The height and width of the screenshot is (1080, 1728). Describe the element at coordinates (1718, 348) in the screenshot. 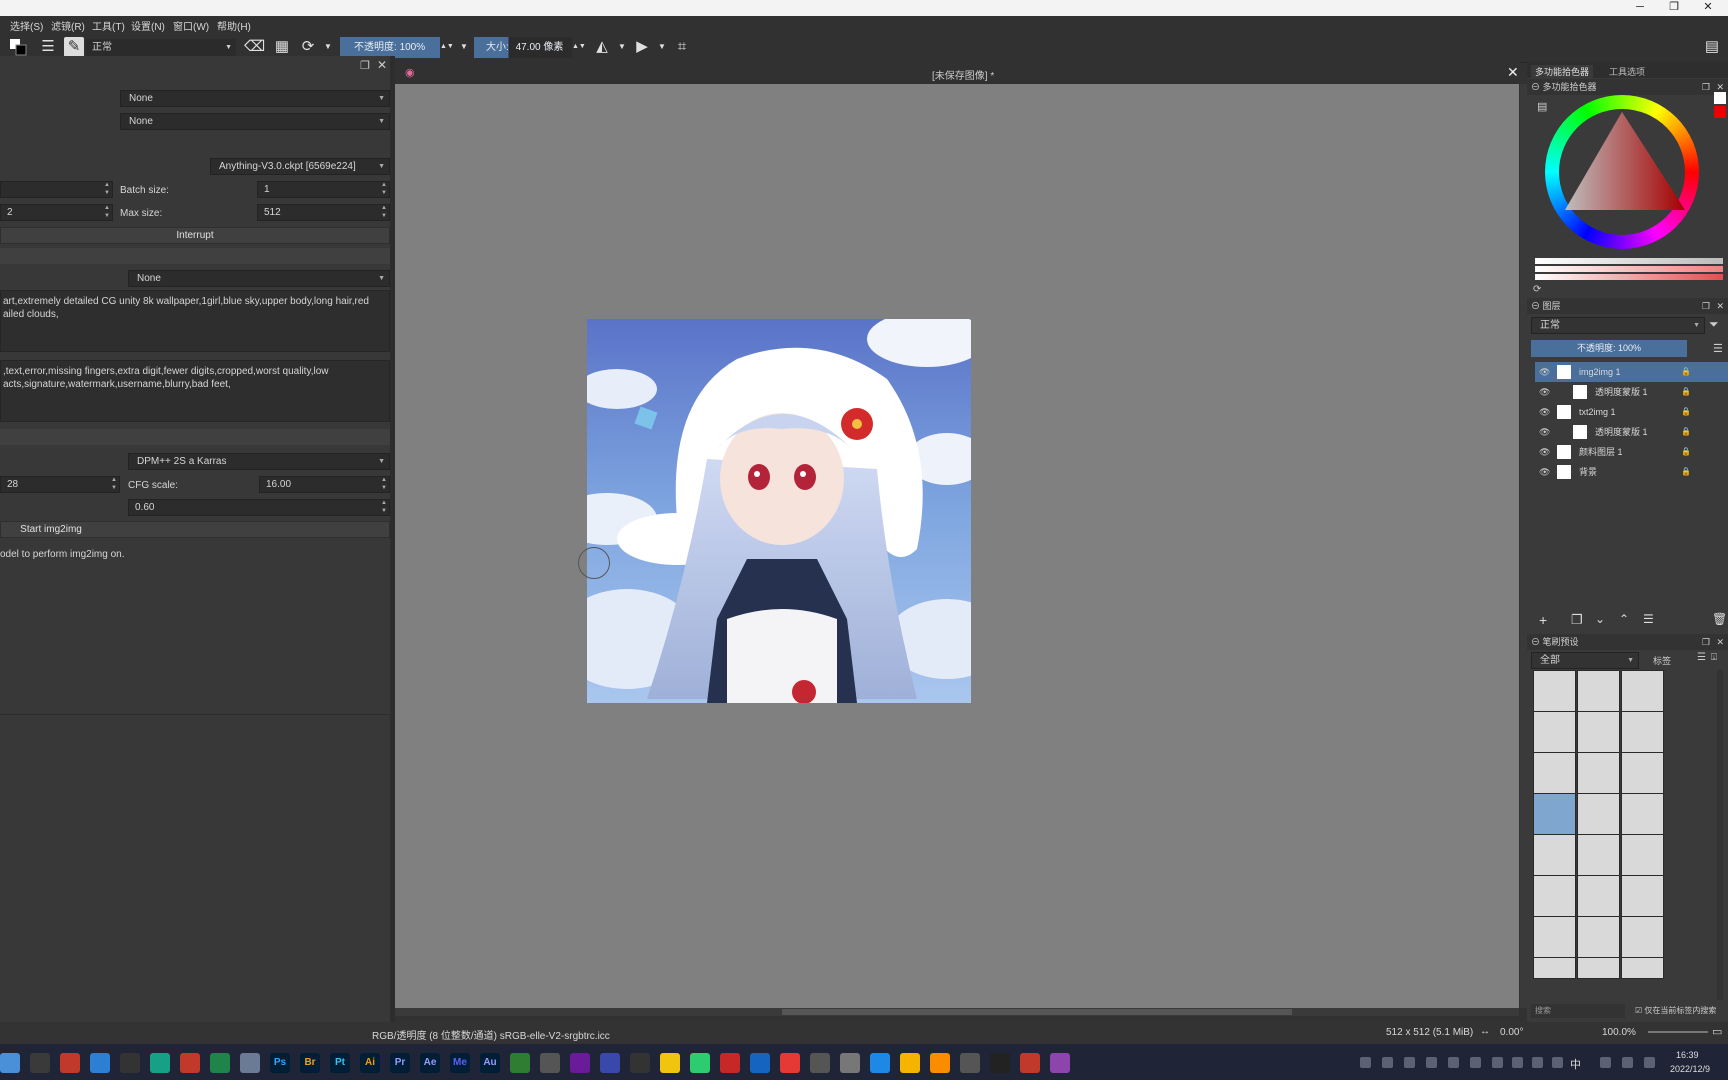

I see `menu-icon: ☰` at that location.